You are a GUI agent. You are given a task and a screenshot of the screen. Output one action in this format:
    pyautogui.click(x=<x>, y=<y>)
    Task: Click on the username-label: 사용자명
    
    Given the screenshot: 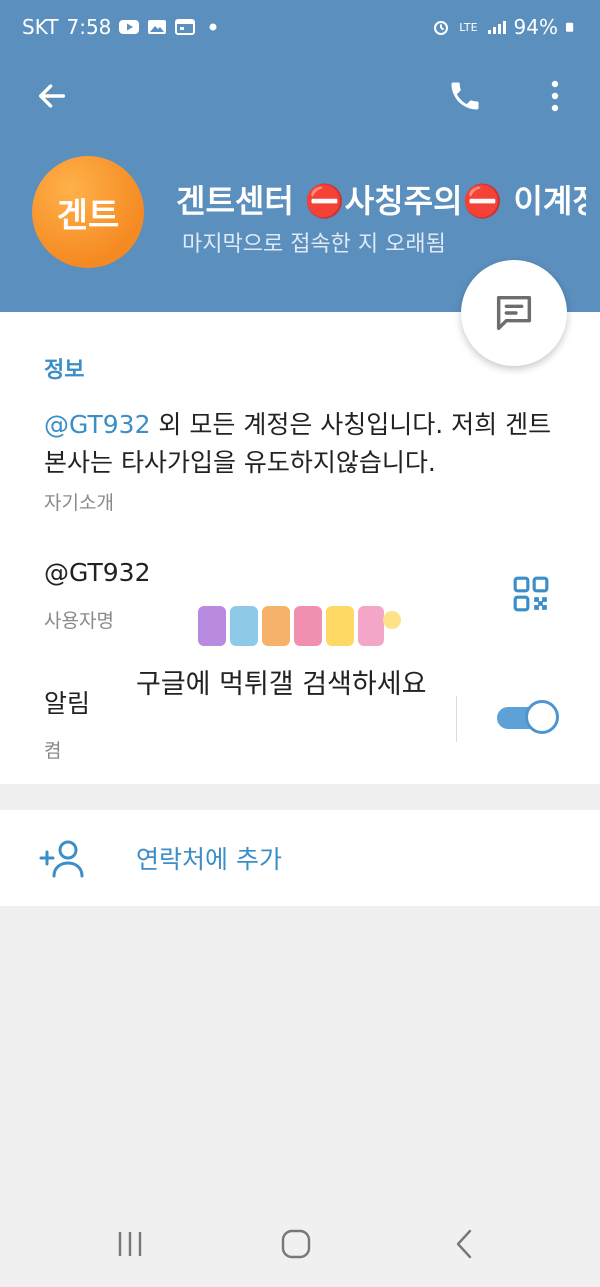 What is the action you would take?
    pyautogui.click(x=79, y=621)
    